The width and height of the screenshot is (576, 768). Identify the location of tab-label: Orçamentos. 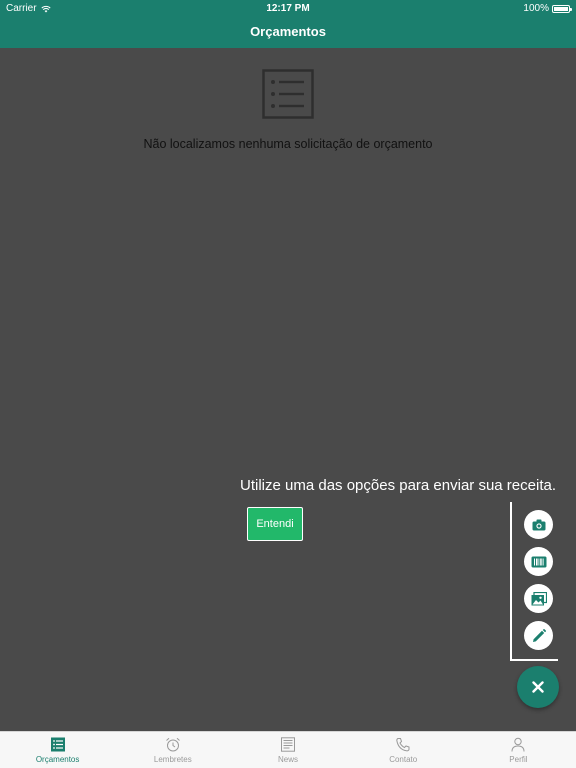
(57, 759).